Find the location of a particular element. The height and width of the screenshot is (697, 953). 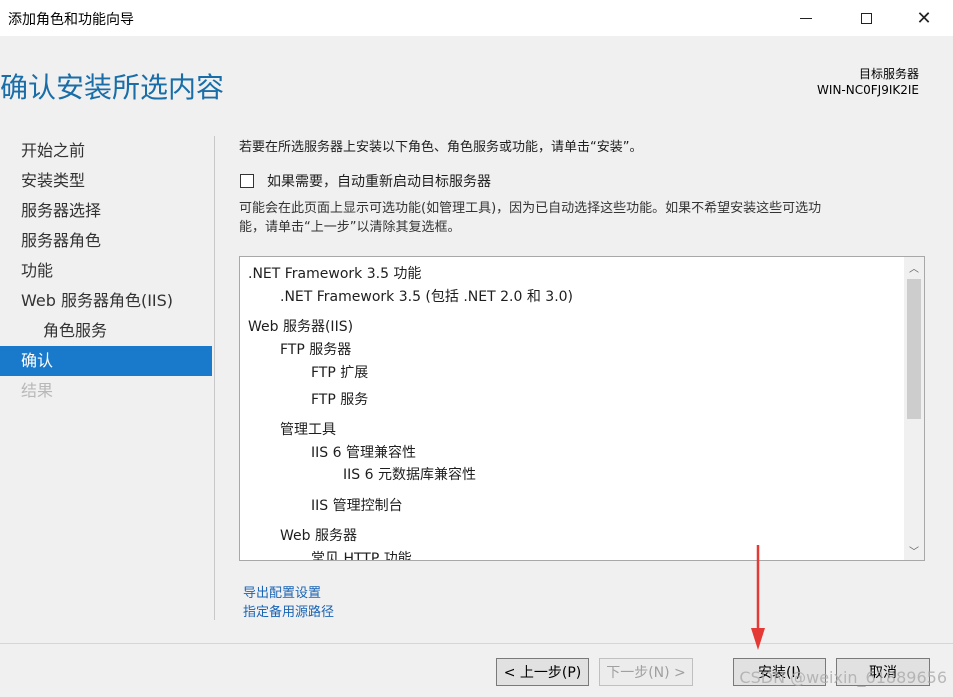

list-item: IIS 6 管理兼容性 is located at coordinates (363, 453).